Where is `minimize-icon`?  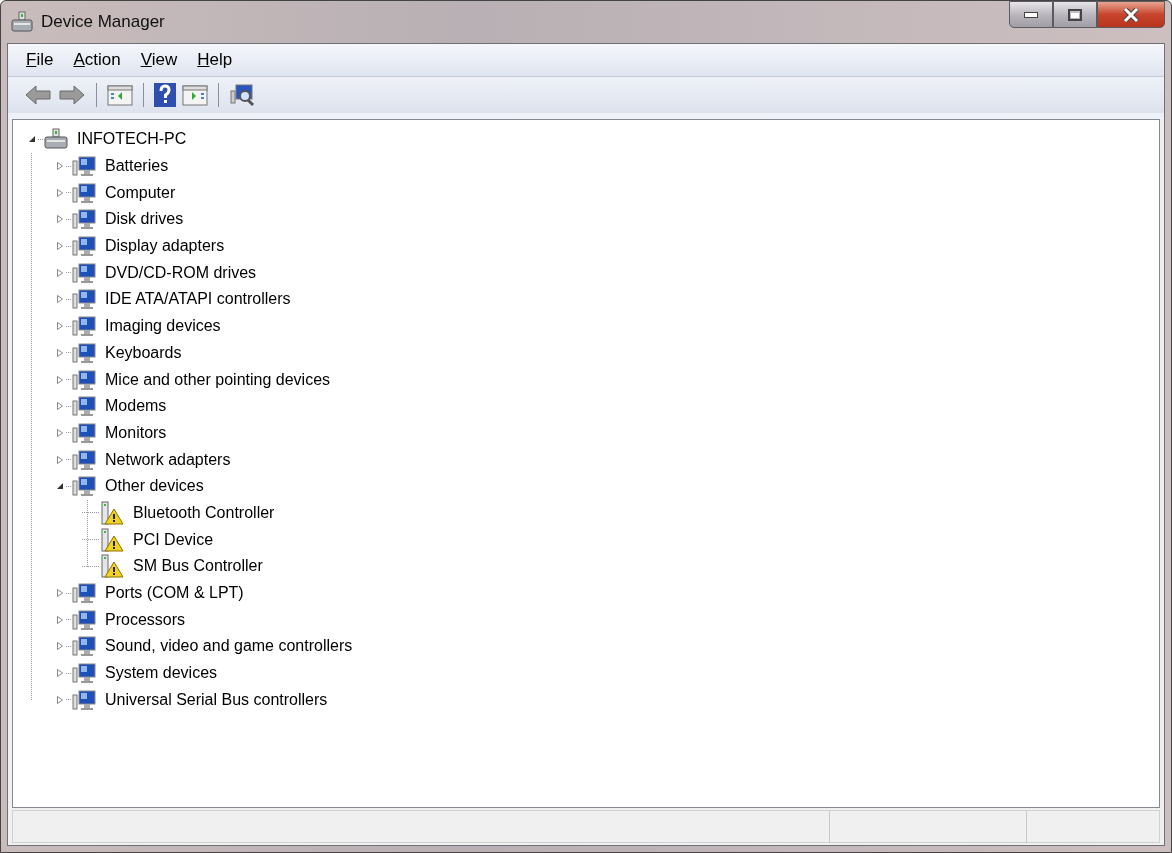 minimize-icon is located at coordinates (1031, 14).